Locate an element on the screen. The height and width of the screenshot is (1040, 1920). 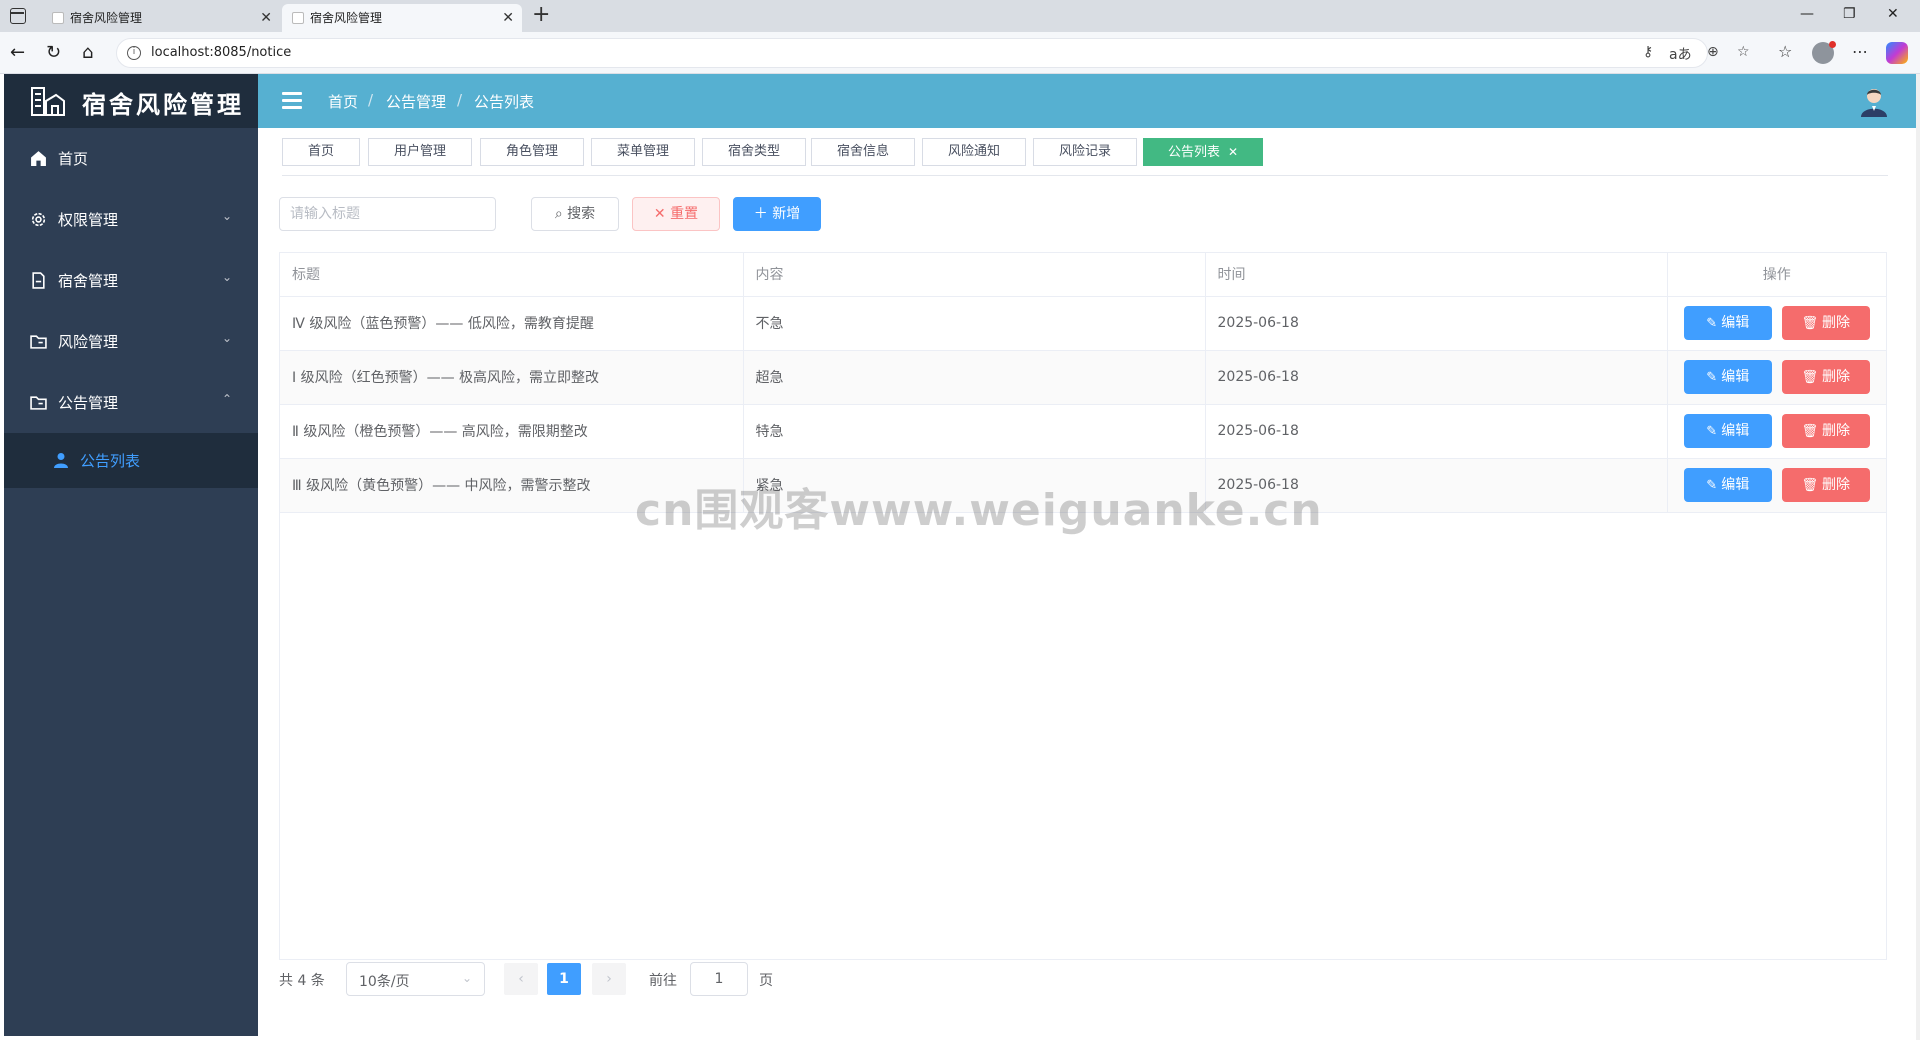
tag-roles: 角色管理 is located at coordinates (532, 152).